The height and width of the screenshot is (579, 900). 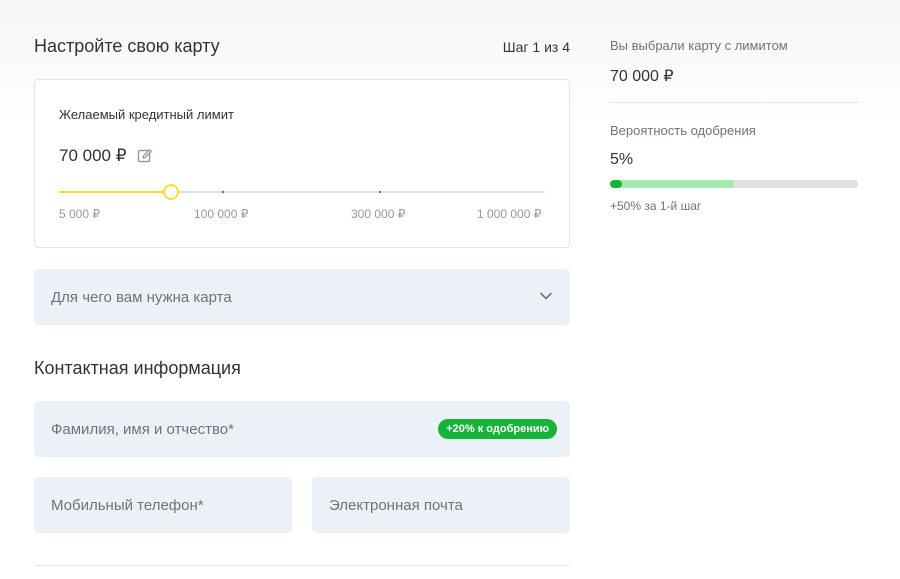 I want to click on credit-limit-slider, so click(x=302, y=192).